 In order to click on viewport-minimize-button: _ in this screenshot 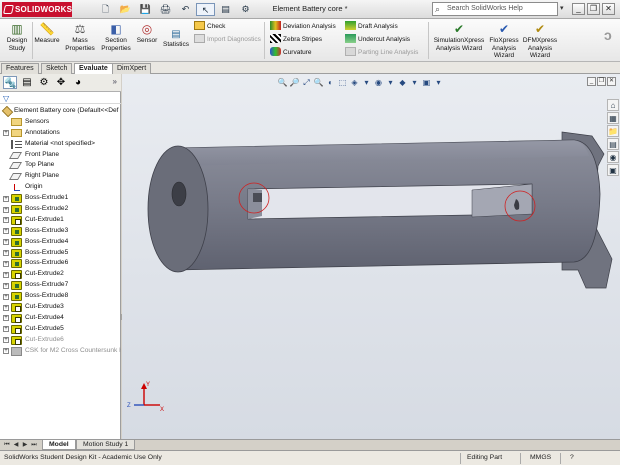, I will do `click(591, 81)`.